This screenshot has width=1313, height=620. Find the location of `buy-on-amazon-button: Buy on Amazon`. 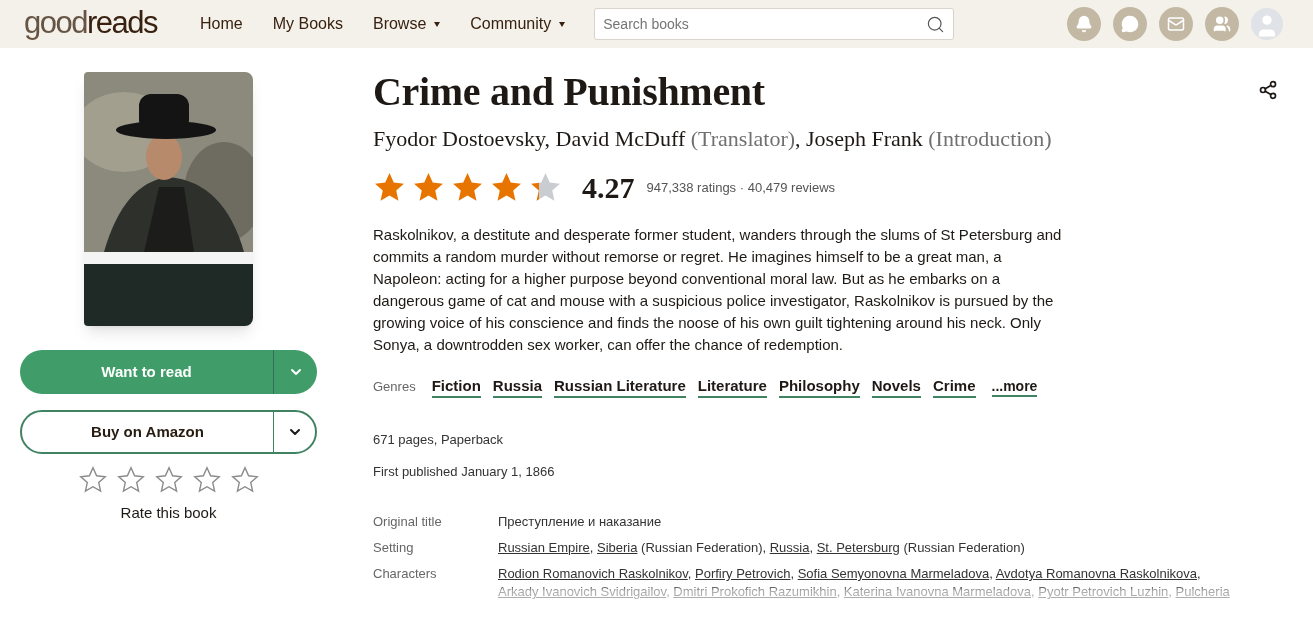

buy-on-amazon-button: Buy on Amazon is located at coordinates (168, 432).